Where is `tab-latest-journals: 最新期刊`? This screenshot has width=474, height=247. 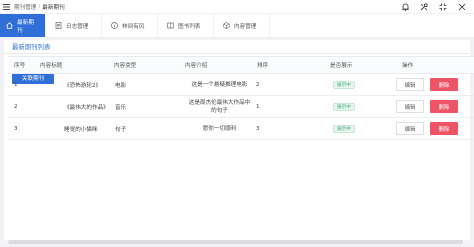
tab-latest-journals: 最新期刊 is located at coordinates (23, 25).